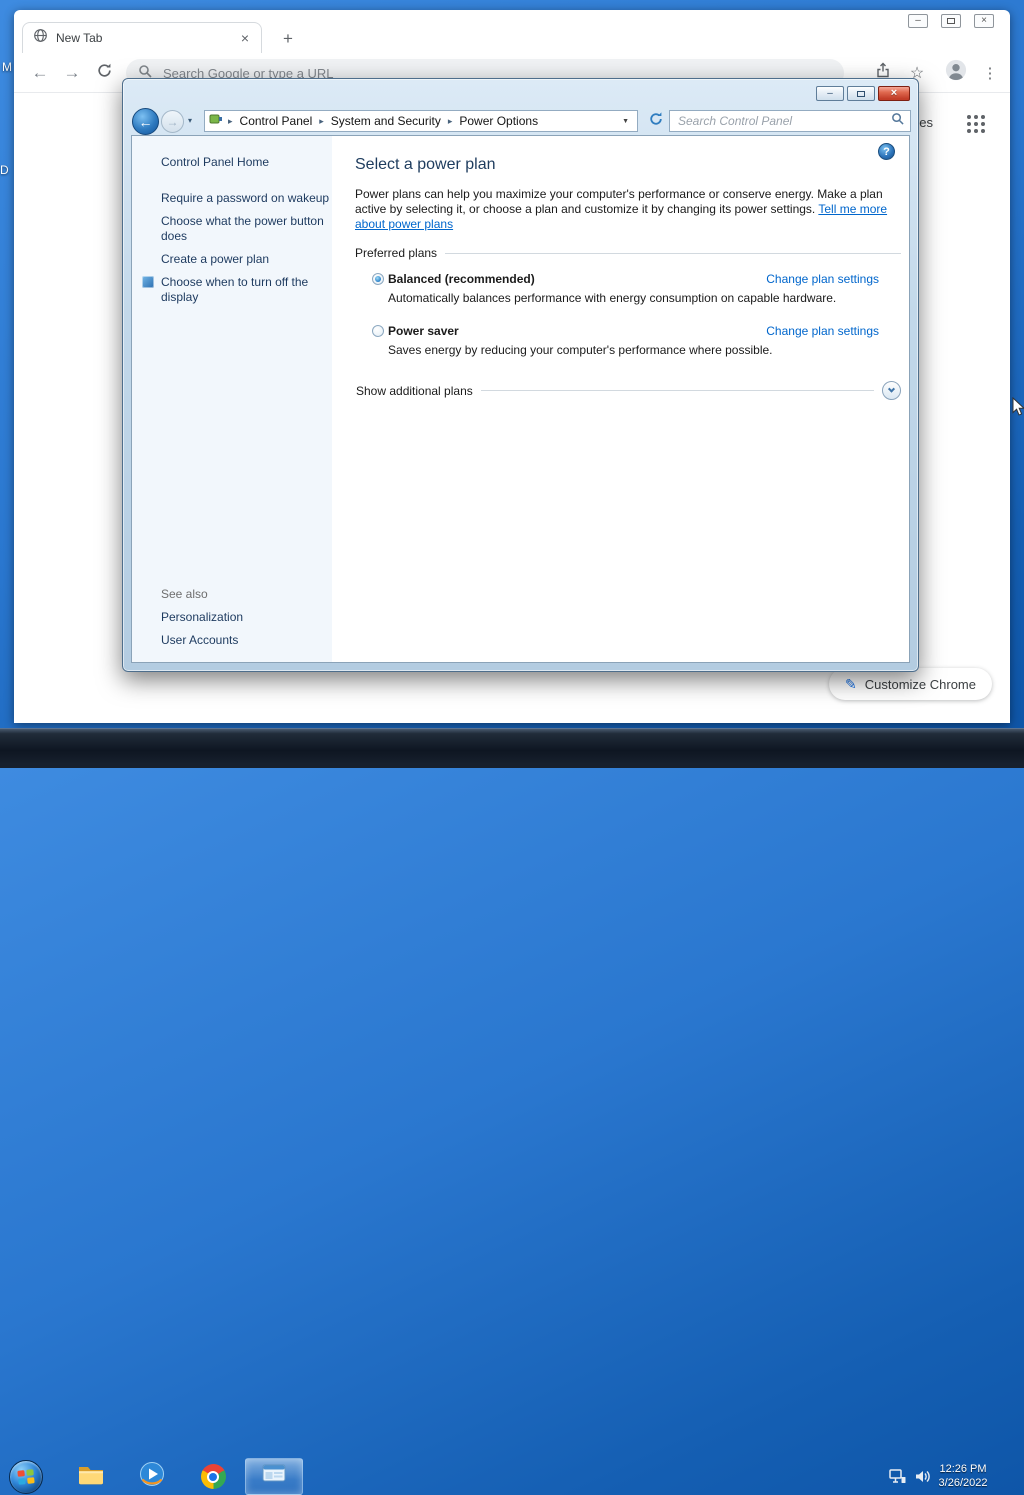  I want to click on plus-icon: +, so click(288, 38).